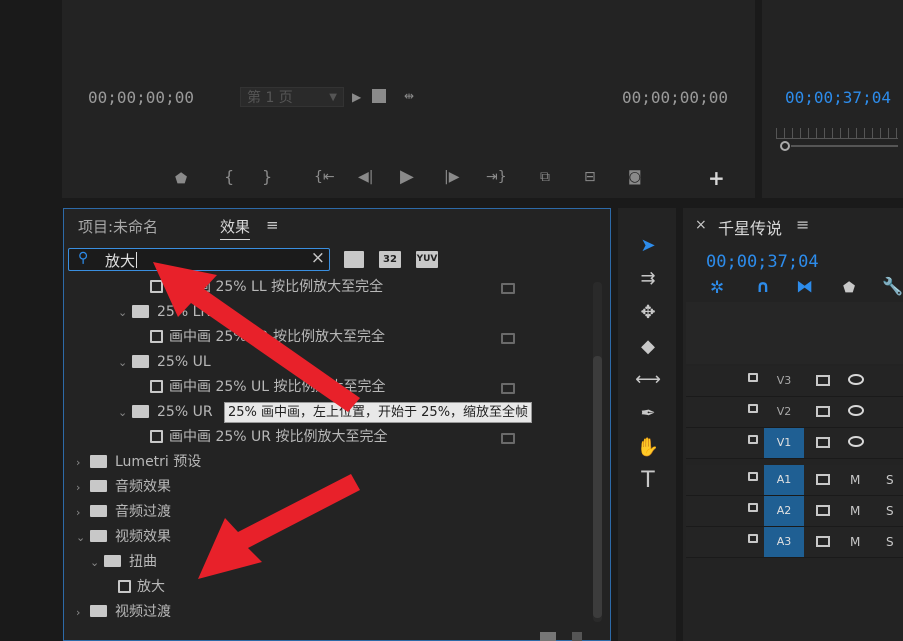 The width and height of the screenshot is (903, 641). What do you see at coordinates (256, 337) in the screenshot?
I see `annotation-arrow-upper` at bounding box center [256, 337].